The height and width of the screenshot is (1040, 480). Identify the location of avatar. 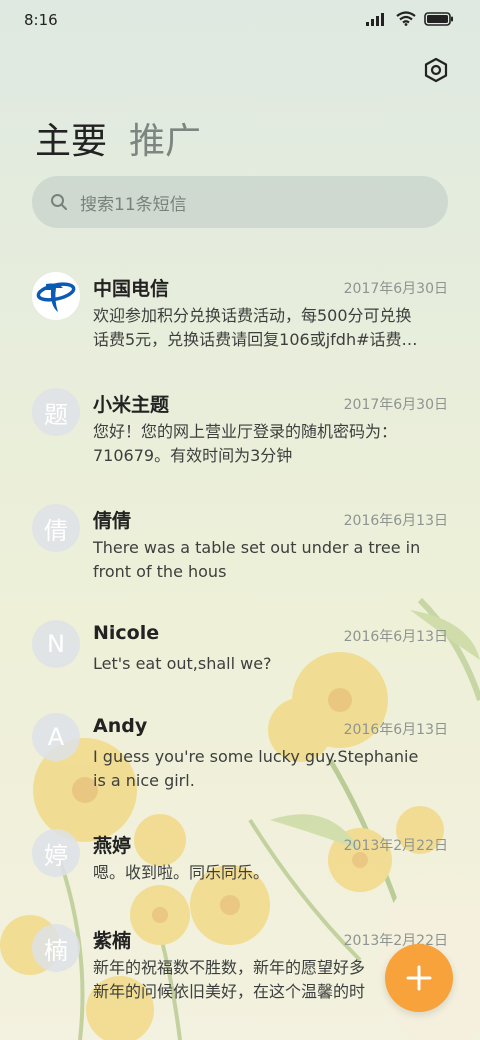
(56, 296).